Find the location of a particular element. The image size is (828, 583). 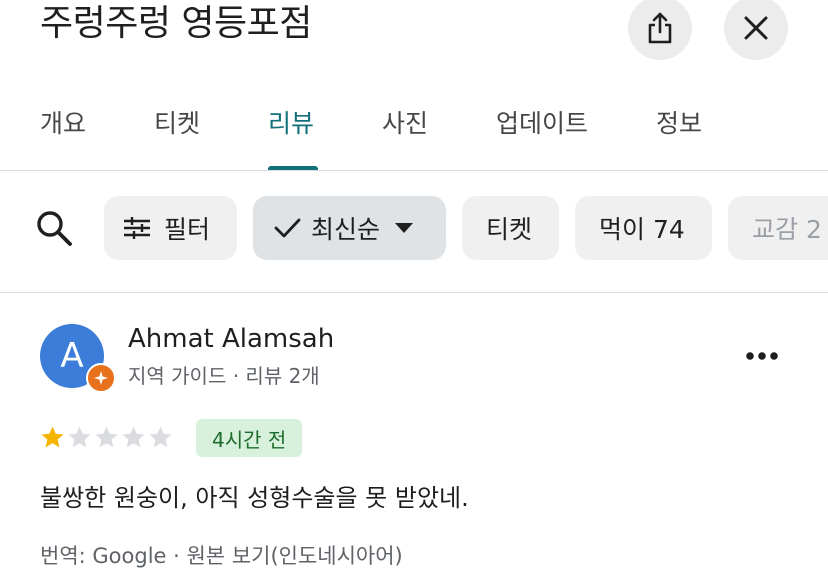

tickets-chip-label: 티켓 is located at coordinates (509, 229).